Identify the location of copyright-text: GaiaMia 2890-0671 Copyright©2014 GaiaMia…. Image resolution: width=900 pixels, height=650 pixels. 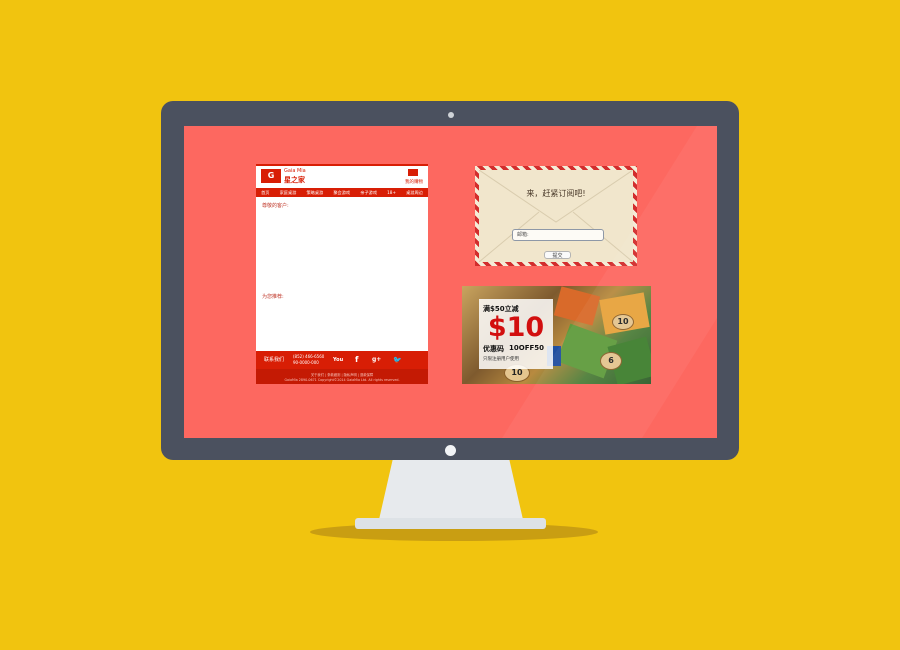
(342, 380).